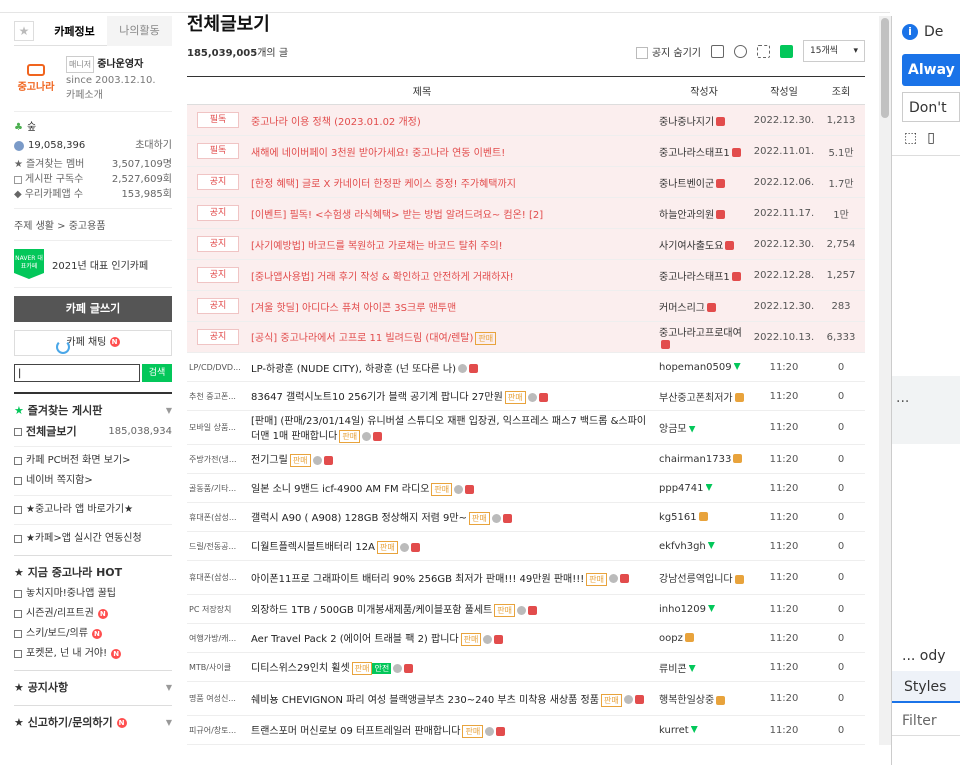  Describe the element at coordinates (526, 546) in the screenshot. I see `table-row: 드릴/전동공... 디월트플렉시블트배터리 12A 판매 ekfvh3gh 11:20 0` at that location.